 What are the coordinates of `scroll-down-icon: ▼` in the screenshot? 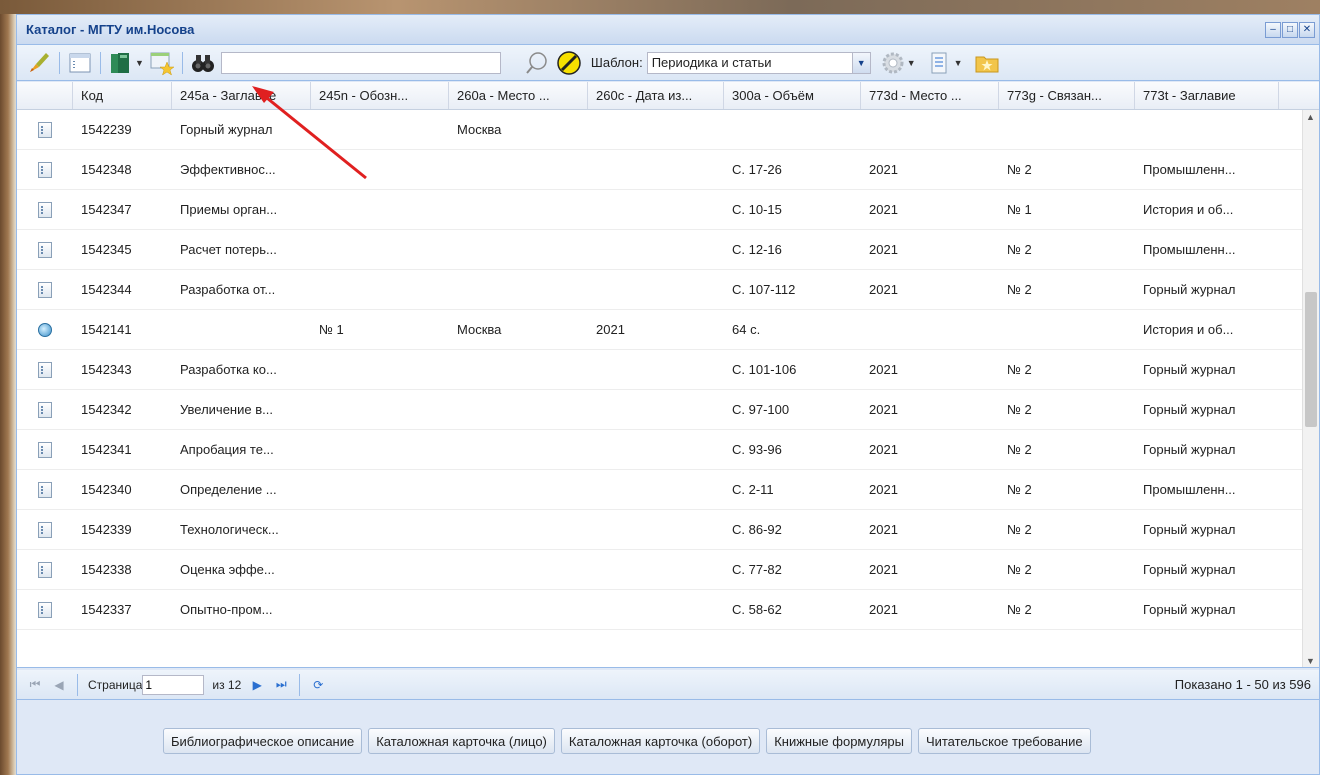 It's located at (1310, 661).